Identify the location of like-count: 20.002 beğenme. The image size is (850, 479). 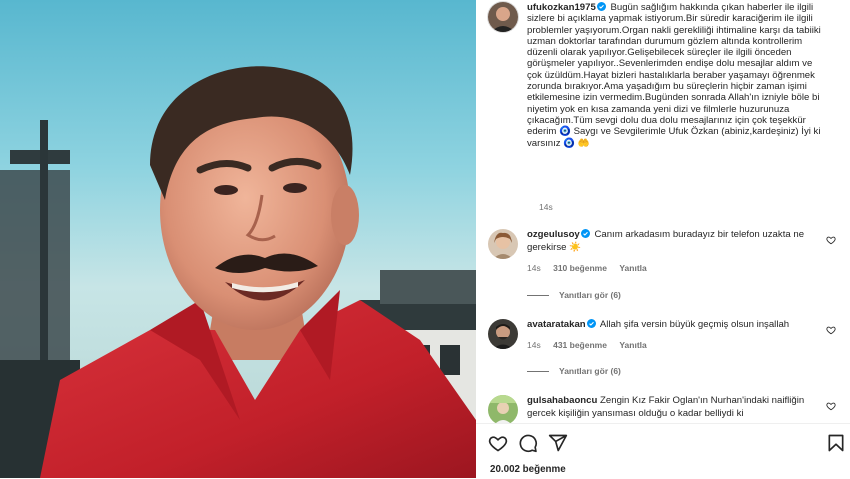
(528, 469).